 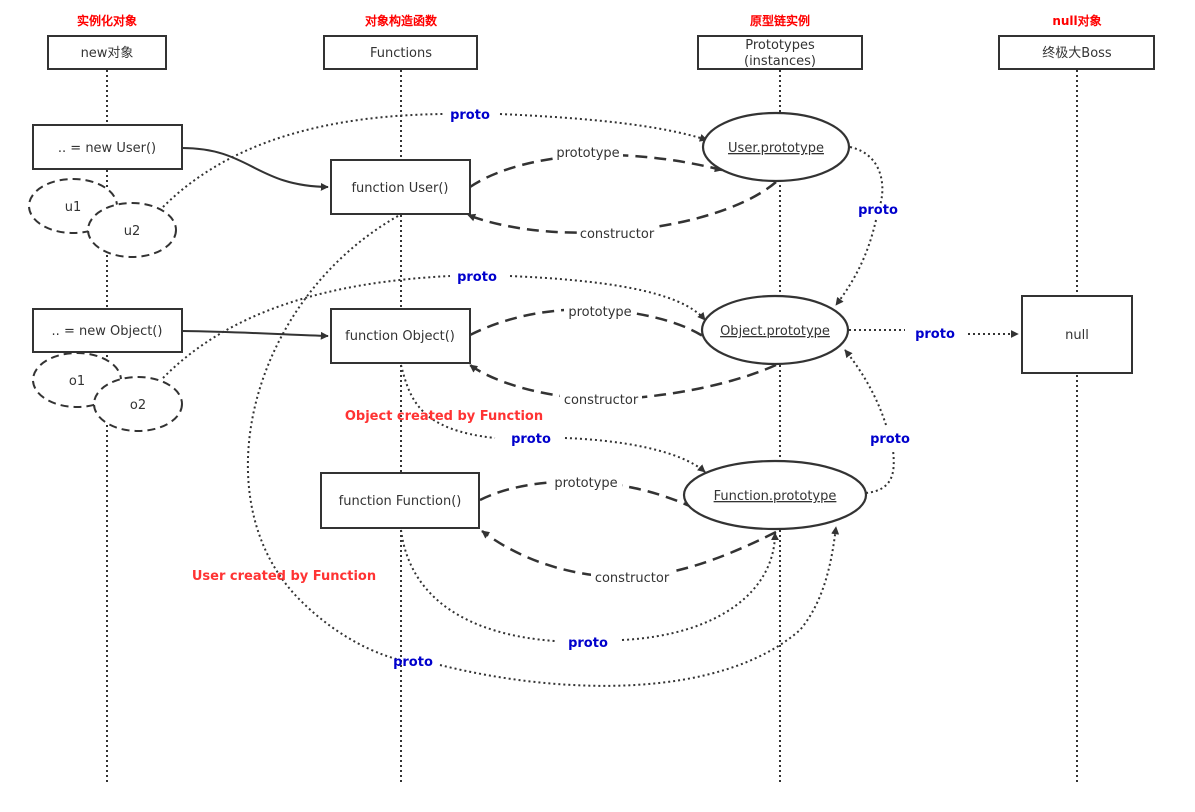 I want to click on node-new-object: .. = new Object(), so click(x=107, y=330).